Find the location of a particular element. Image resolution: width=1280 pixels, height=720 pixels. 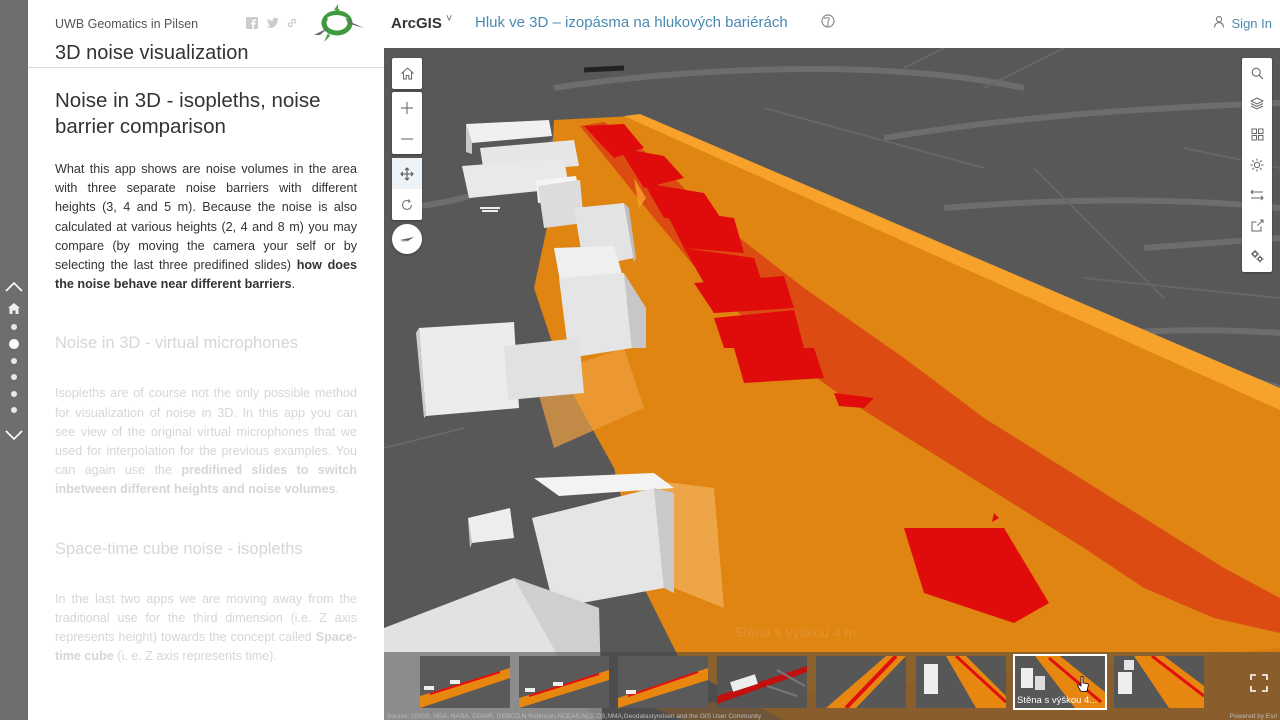

tools-toolbar is located at coordinates (1257, 165).